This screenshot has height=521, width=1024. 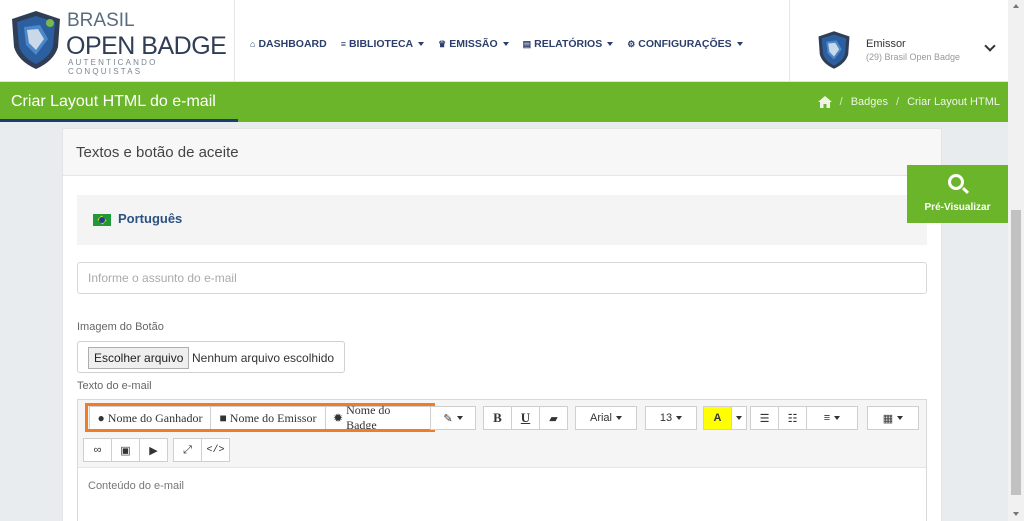 I want to click on vertical-scrollbar, so click(x=1016, y=260).